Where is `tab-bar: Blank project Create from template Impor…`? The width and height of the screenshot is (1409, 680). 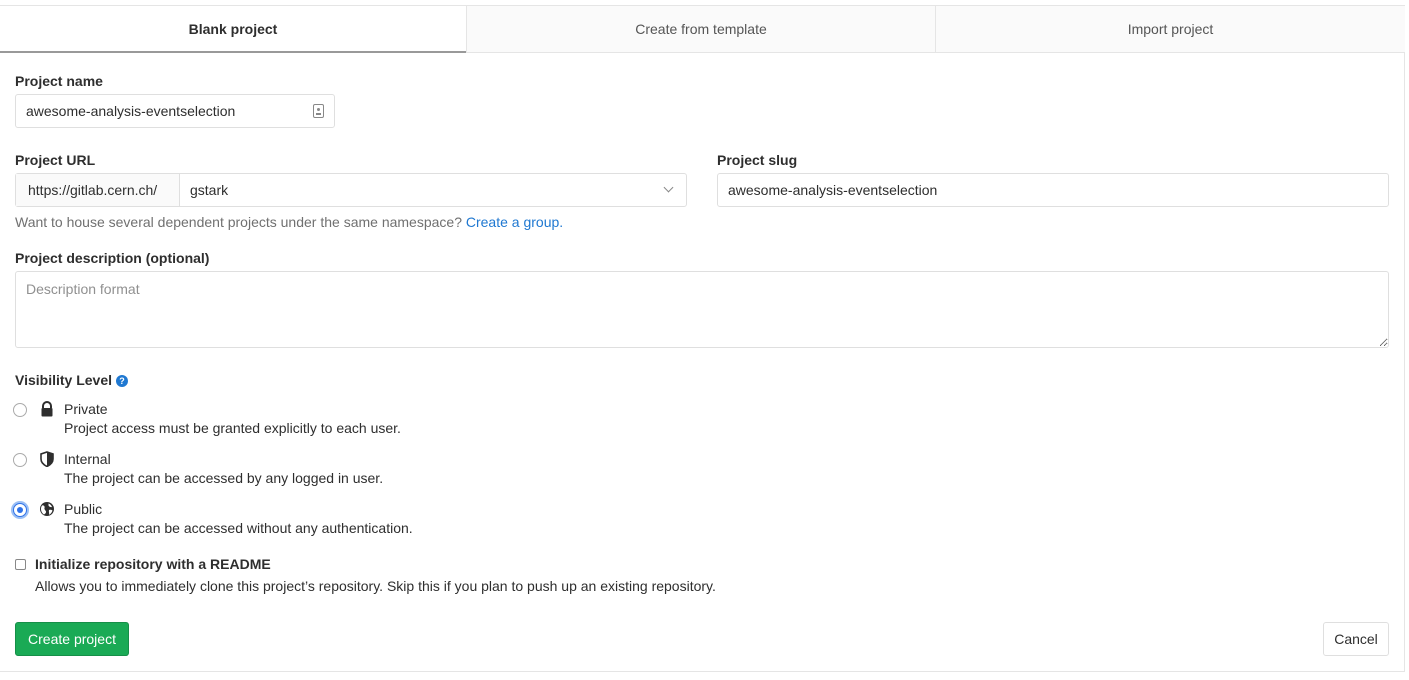 tab-bar: Blank project Create from template Impor… is located at coordinates (702, 29).